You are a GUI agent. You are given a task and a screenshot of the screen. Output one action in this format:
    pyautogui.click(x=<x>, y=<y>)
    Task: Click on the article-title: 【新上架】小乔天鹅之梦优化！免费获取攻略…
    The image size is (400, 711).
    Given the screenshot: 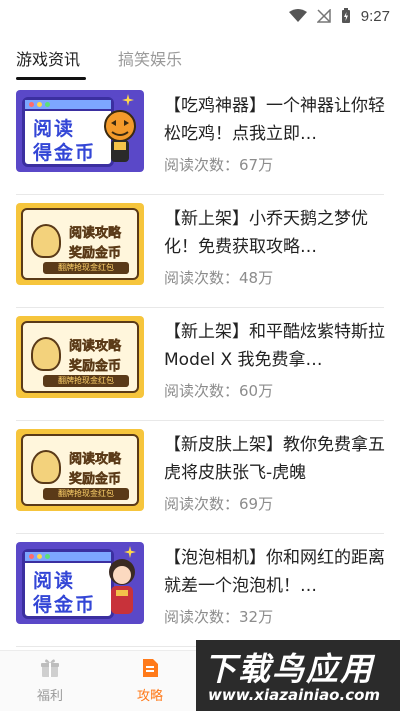 What is the action you would take?
    pyautogui.click(x=266, y=233)
    